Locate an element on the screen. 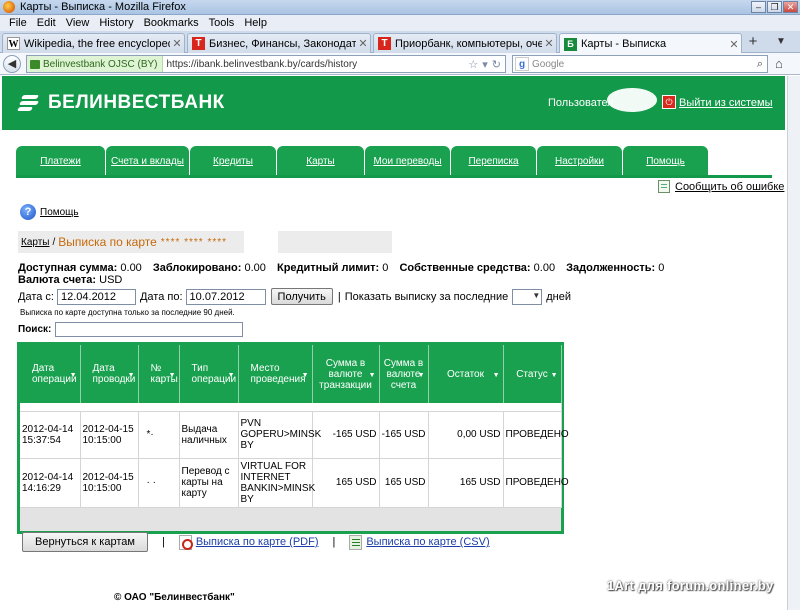 The height and width of the screenshot is (610, 800). nav-tab-transfers: Мои переводы is located at coordinates (407, 161).